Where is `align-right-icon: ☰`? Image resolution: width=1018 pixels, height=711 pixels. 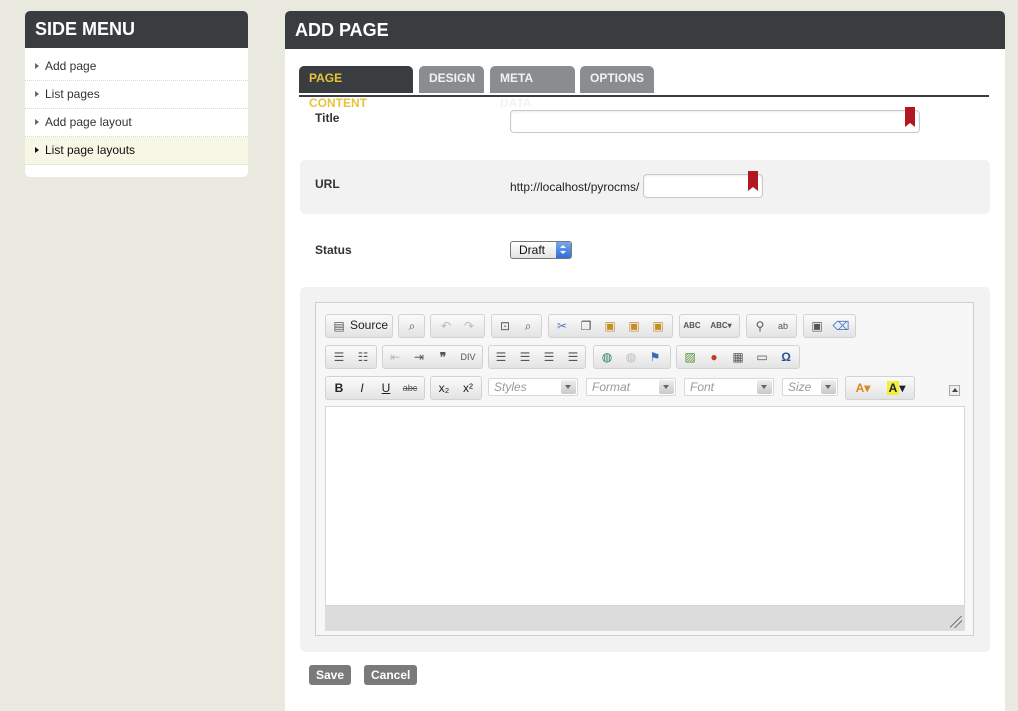 align-right-icon: ☰ is located at coordinates (549, 357).